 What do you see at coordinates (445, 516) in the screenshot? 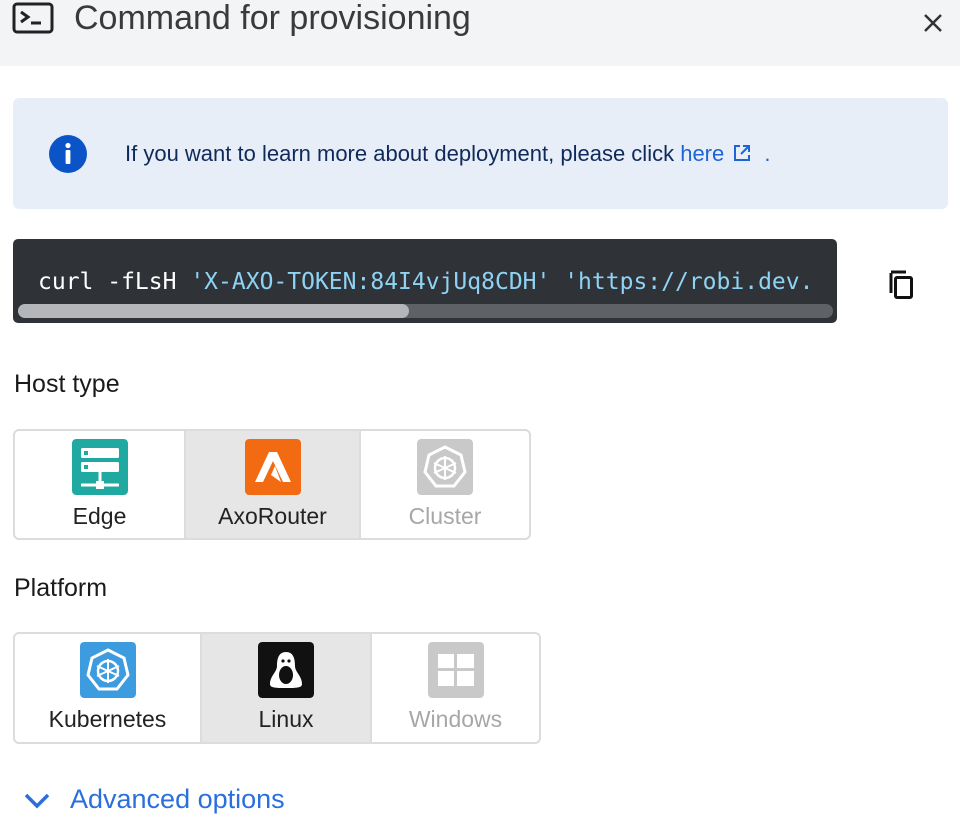
I see `host-type-cluster-label: Cluster` at bounding box center [445, 516].